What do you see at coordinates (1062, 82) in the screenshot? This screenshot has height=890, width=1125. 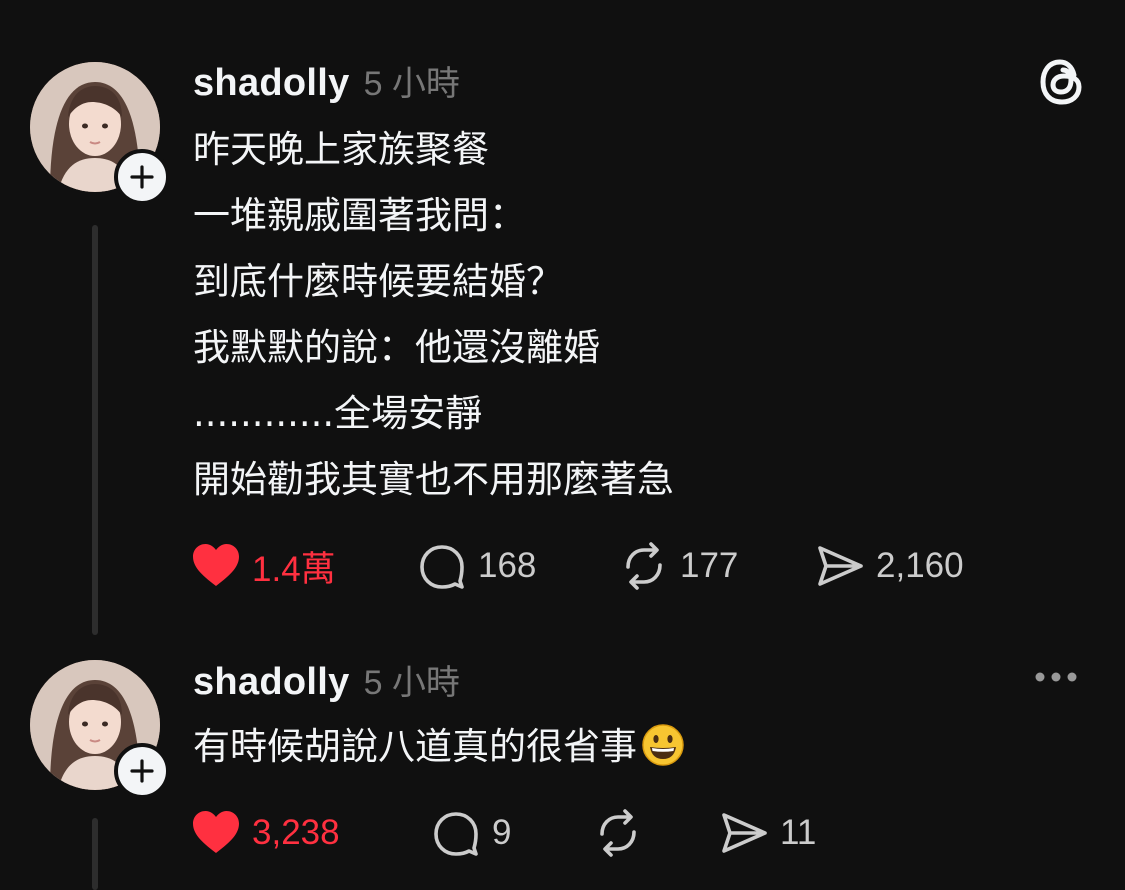 I see `threads-logo-icon` at bounding box center [1062, 82].